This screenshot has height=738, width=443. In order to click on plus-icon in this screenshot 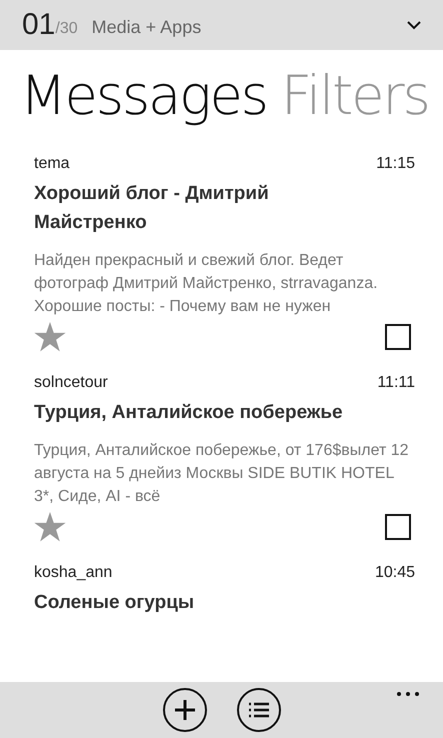, I will do `click(185, 710)`.